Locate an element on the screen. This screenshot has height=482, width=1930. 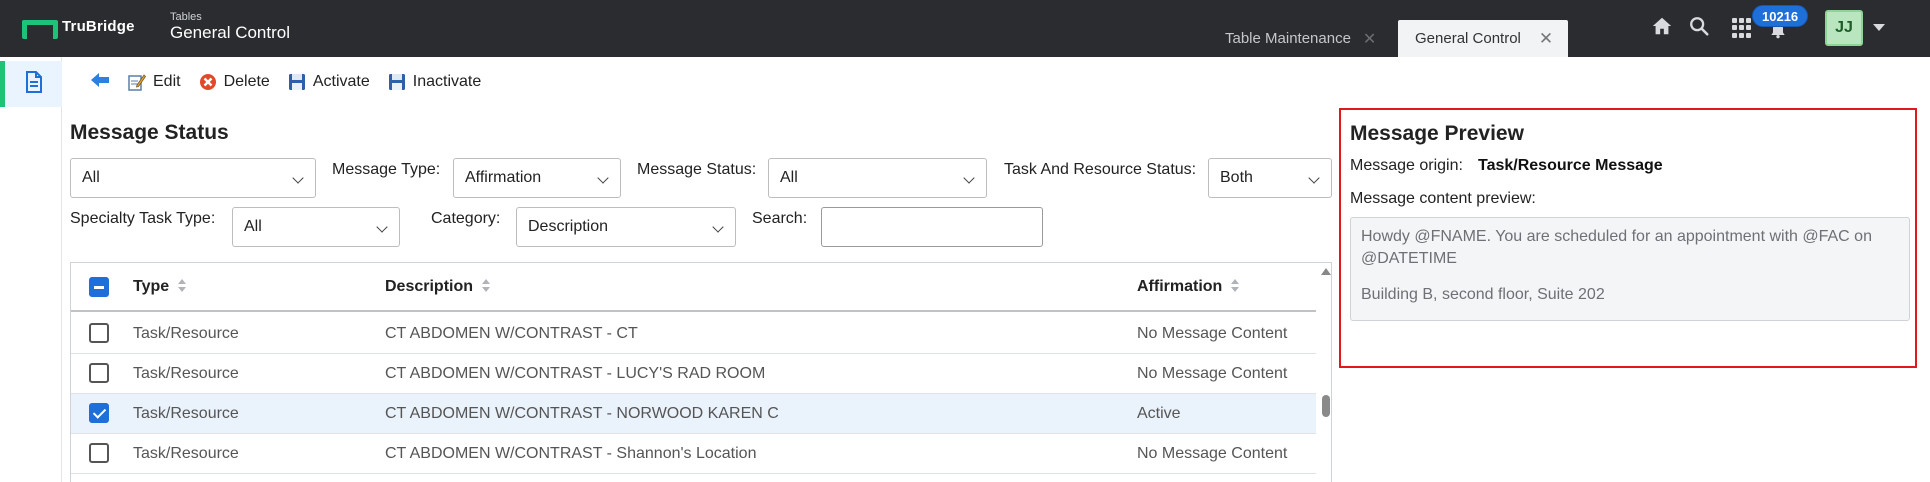
delete-icon is located at coordinates (208, 82).